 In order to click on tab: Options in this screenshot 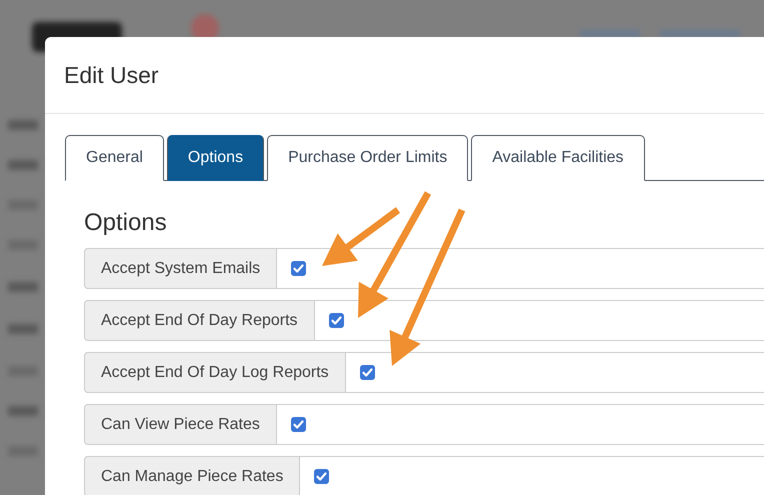, I will do `click(215, 158)`.